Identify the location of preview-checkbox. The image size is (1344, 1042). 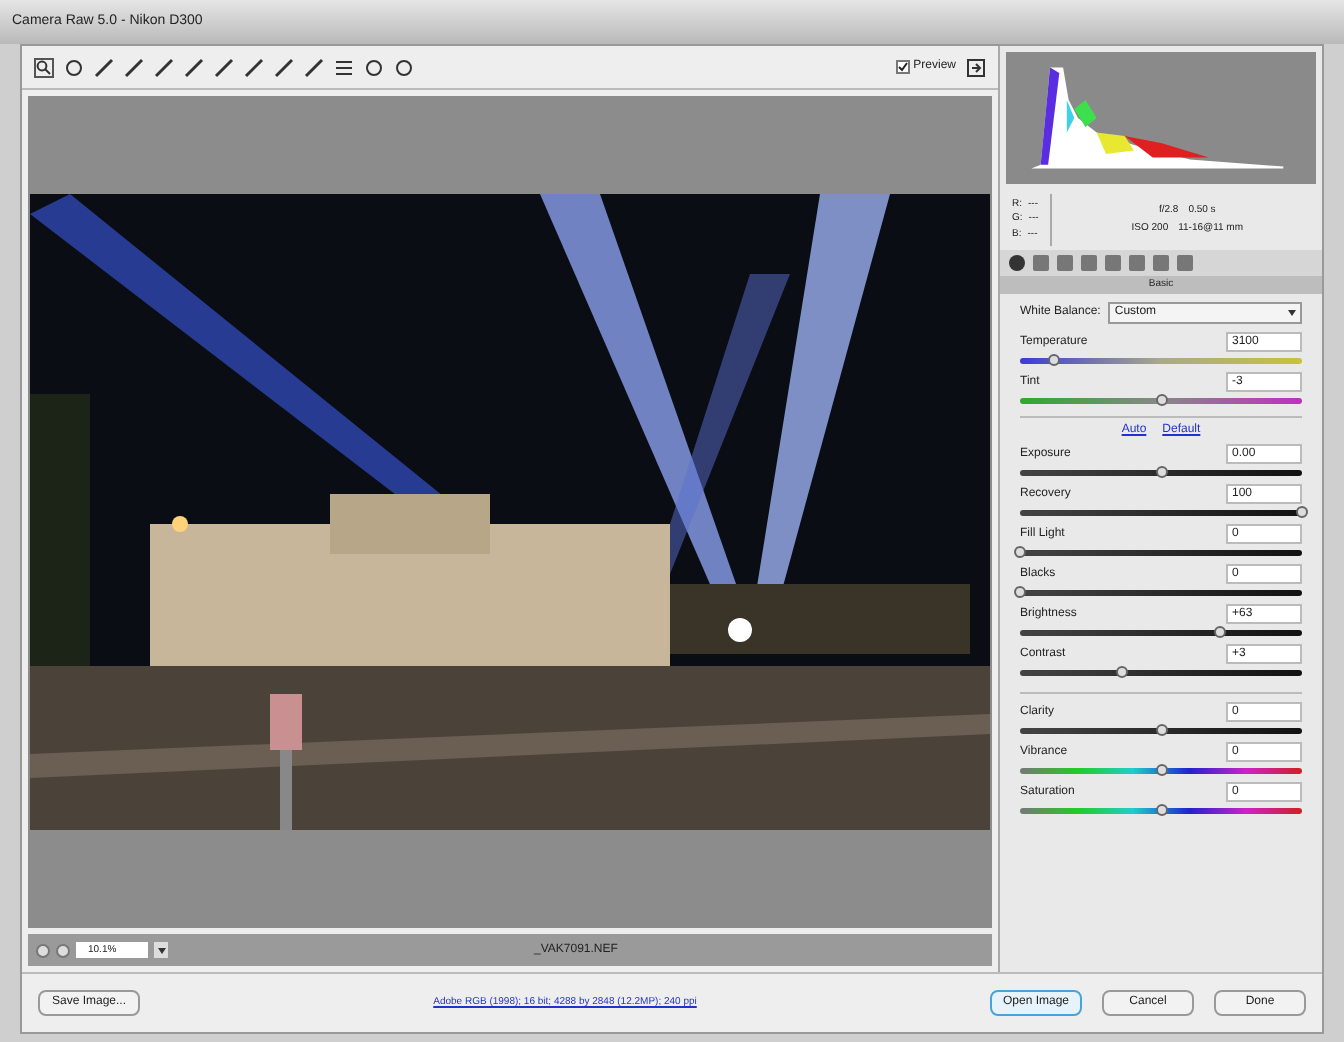
(902, 67).